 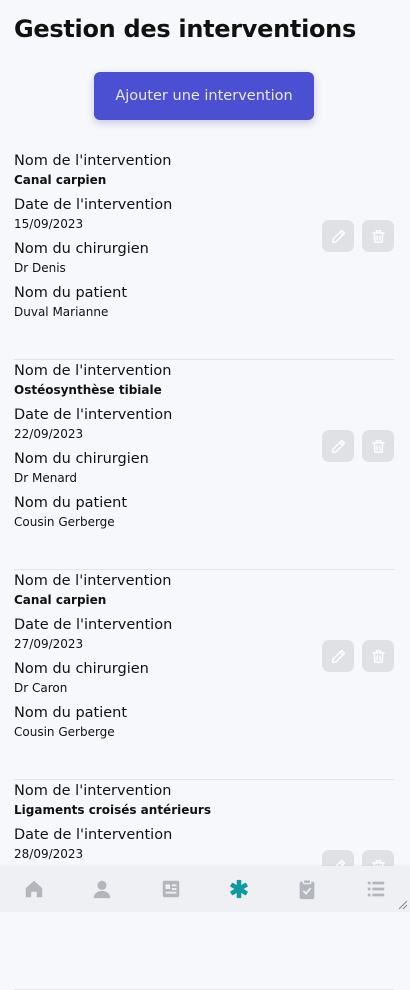 What do you see at coordinates (93, 304) in the screenshot?
I see `field-patient: Nom du patient Duval Marianne` at bounding box center [93, 304].